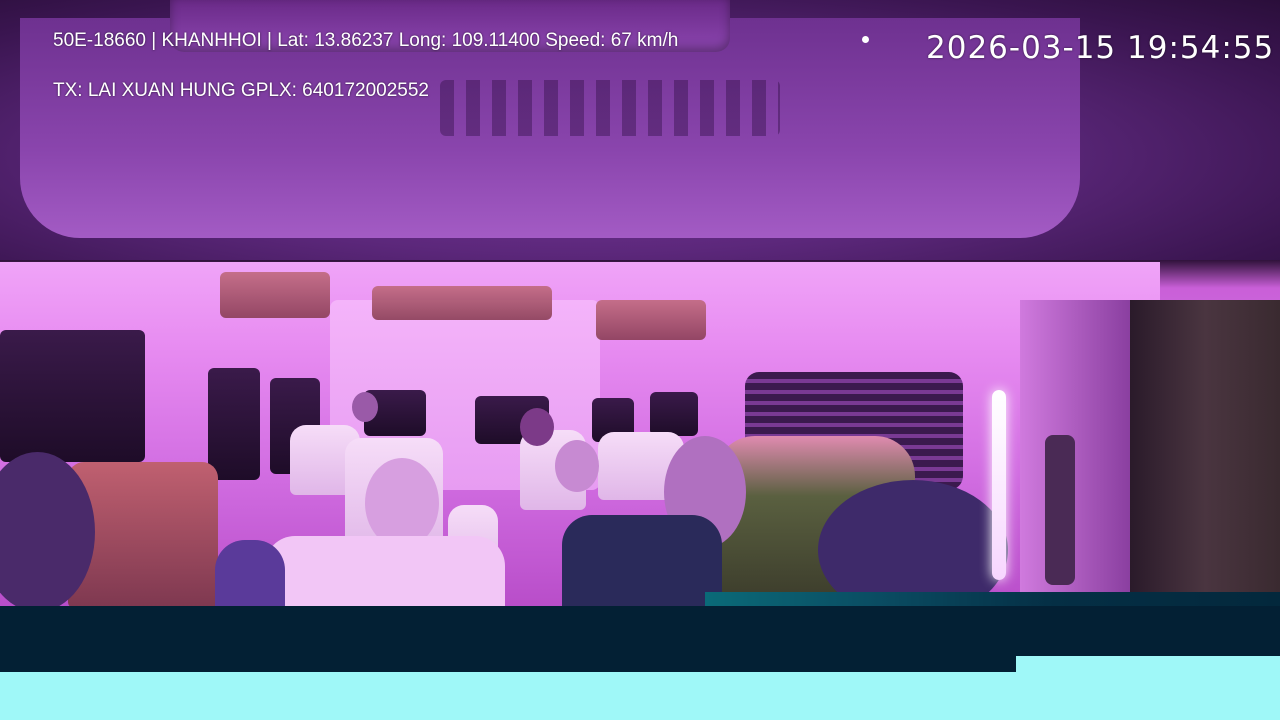  I want to click on corrupted-bar-light-step, so click(1148, 664).